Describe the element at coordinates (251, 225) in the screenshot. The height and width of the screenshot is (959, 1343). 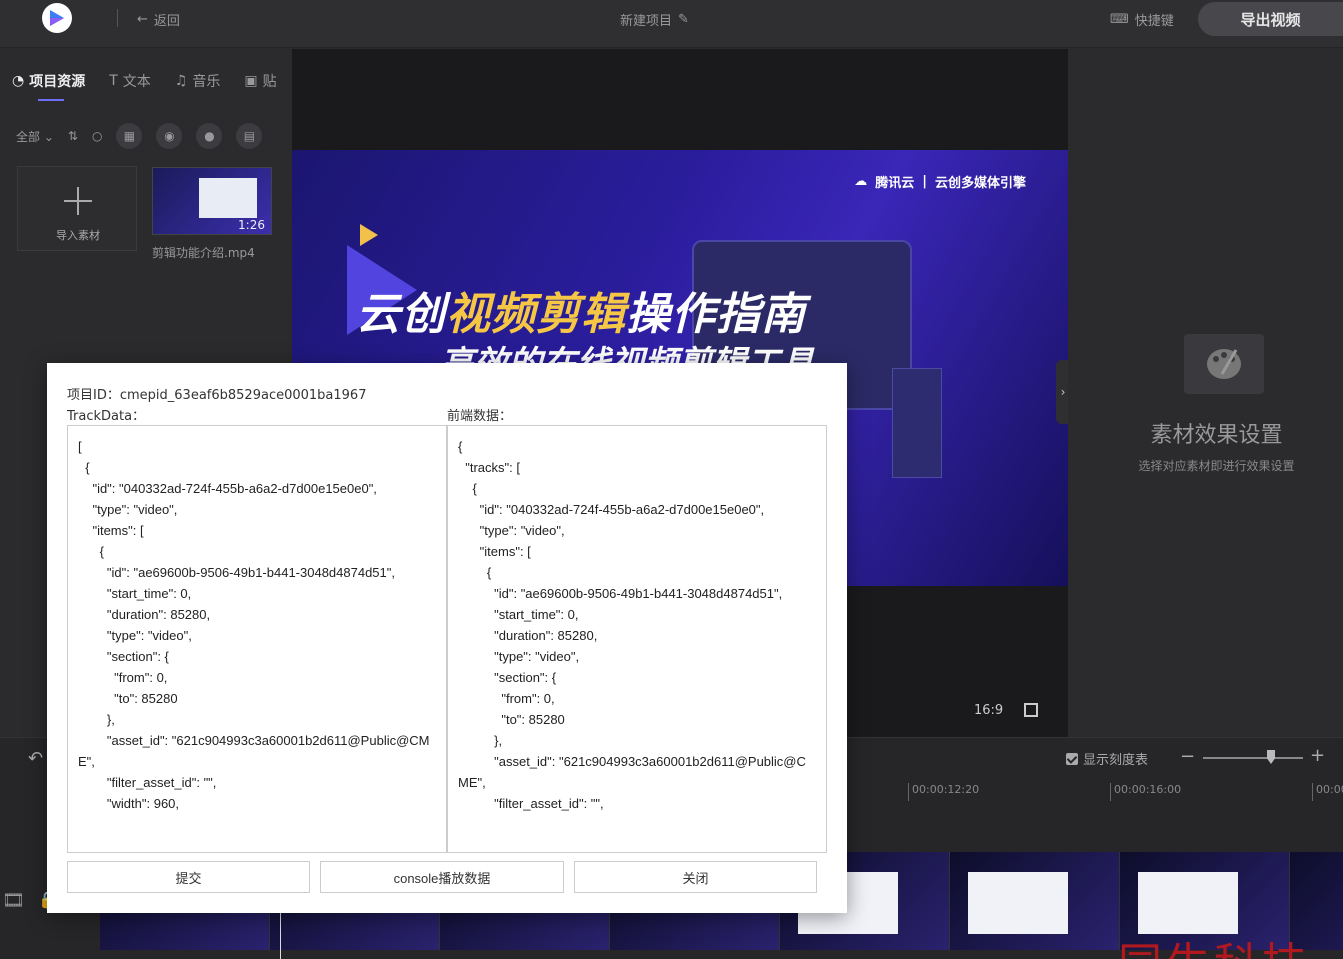
I see `media-duration: 1:26` at that location.